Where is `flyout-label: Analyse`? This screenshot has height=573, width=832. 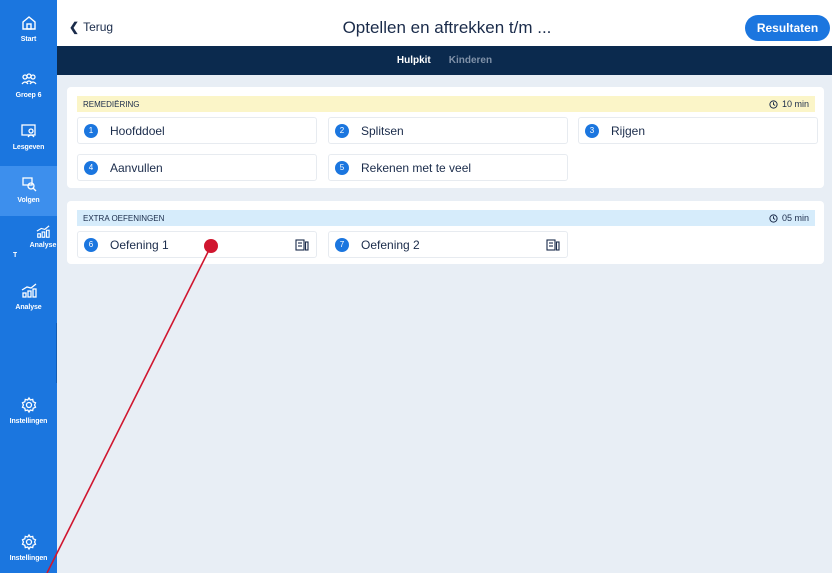
flyout-label: Analyse is located at coordinates (43, 245).